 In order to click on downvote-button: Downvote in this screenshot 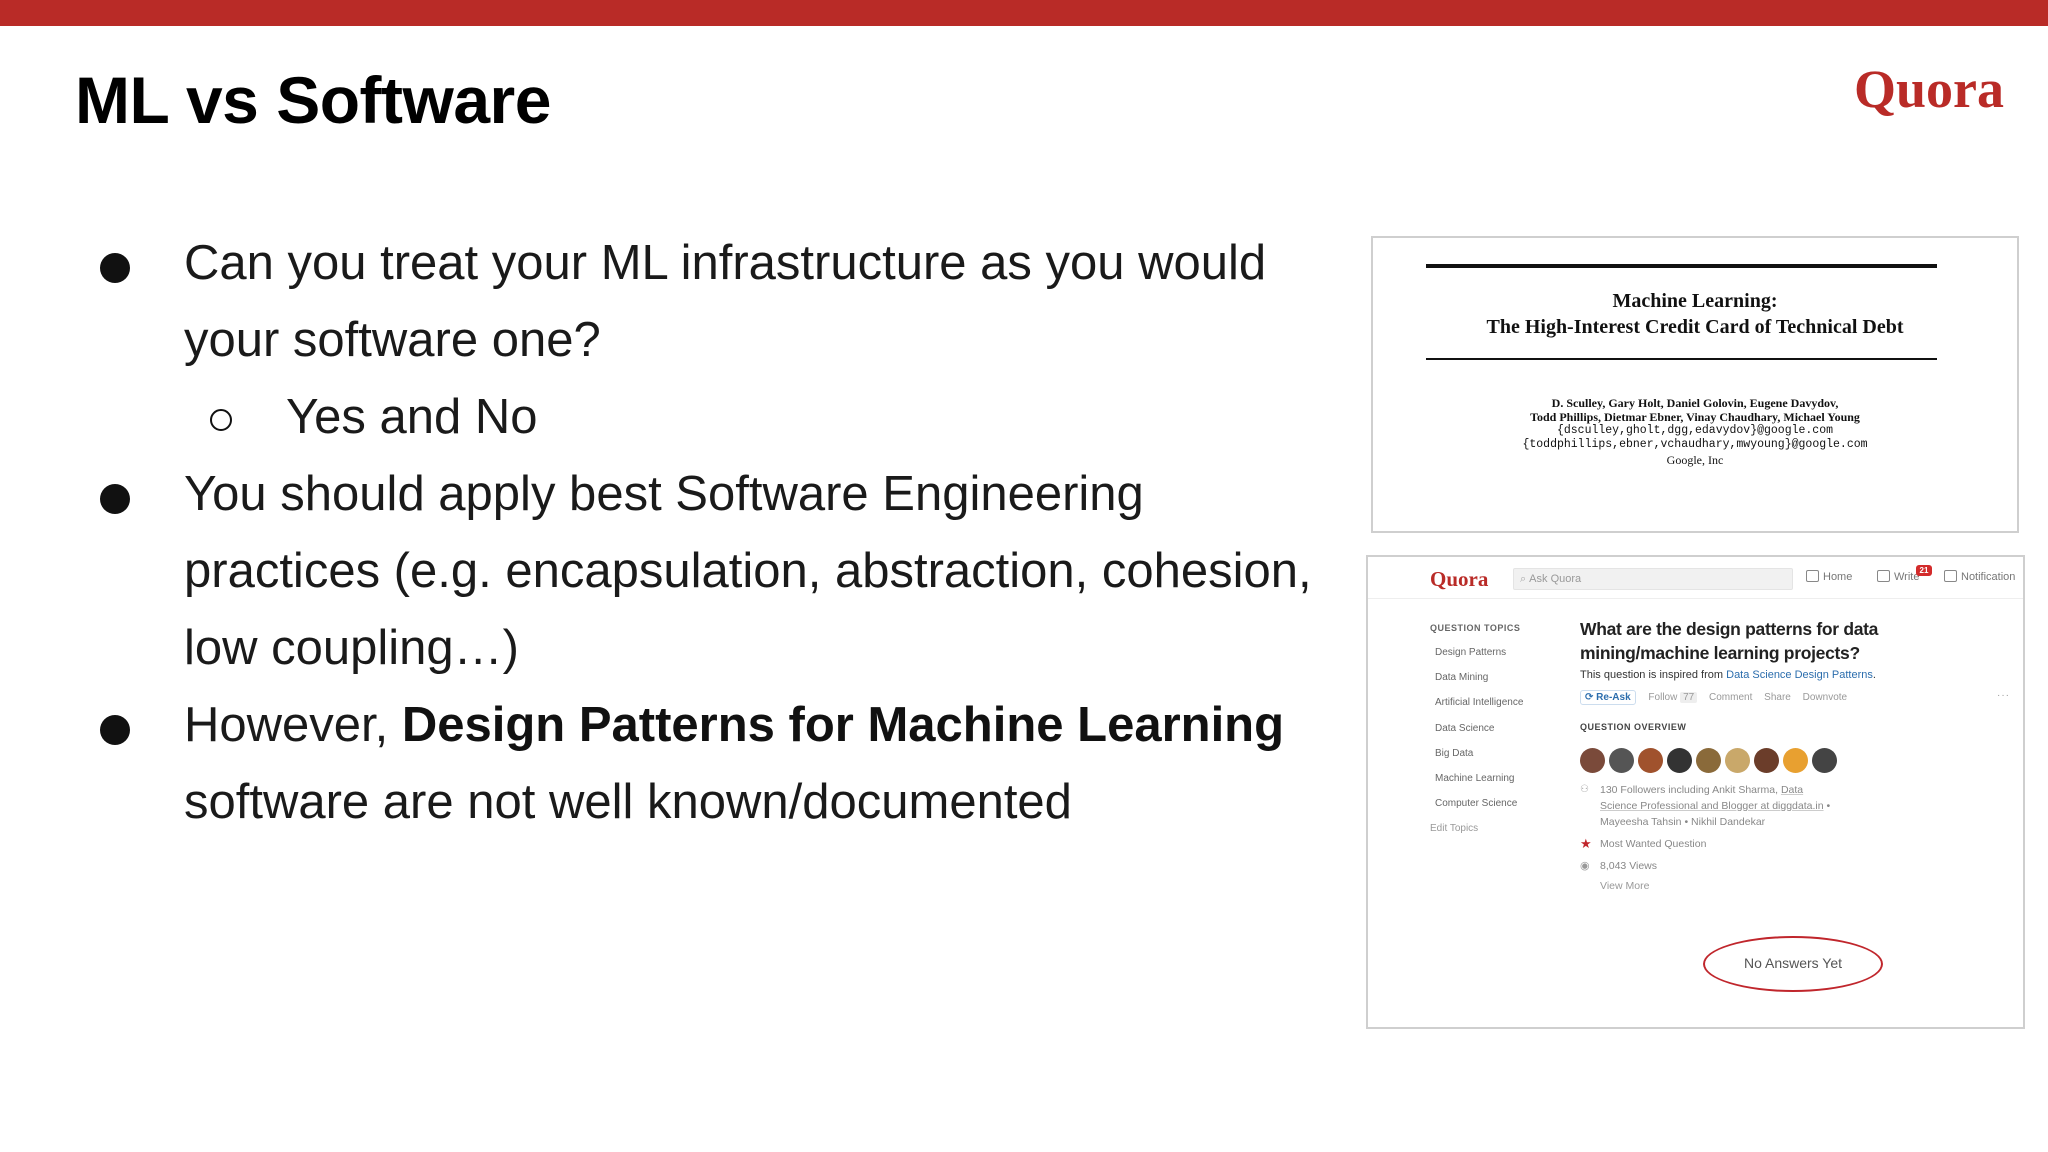, I will do `click(1825, 697)`.